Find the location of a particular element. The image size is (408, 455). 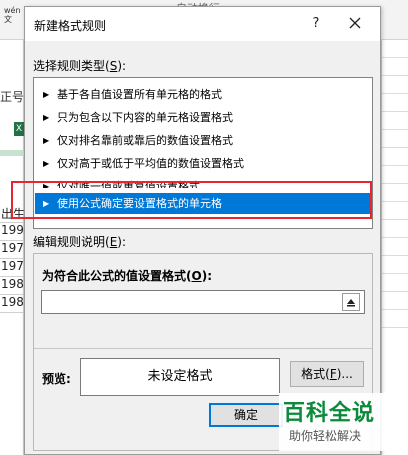

rule-type-item: ▶ 只为包含以下内容的单元格设置格式 is located at coordinates (203, 117).